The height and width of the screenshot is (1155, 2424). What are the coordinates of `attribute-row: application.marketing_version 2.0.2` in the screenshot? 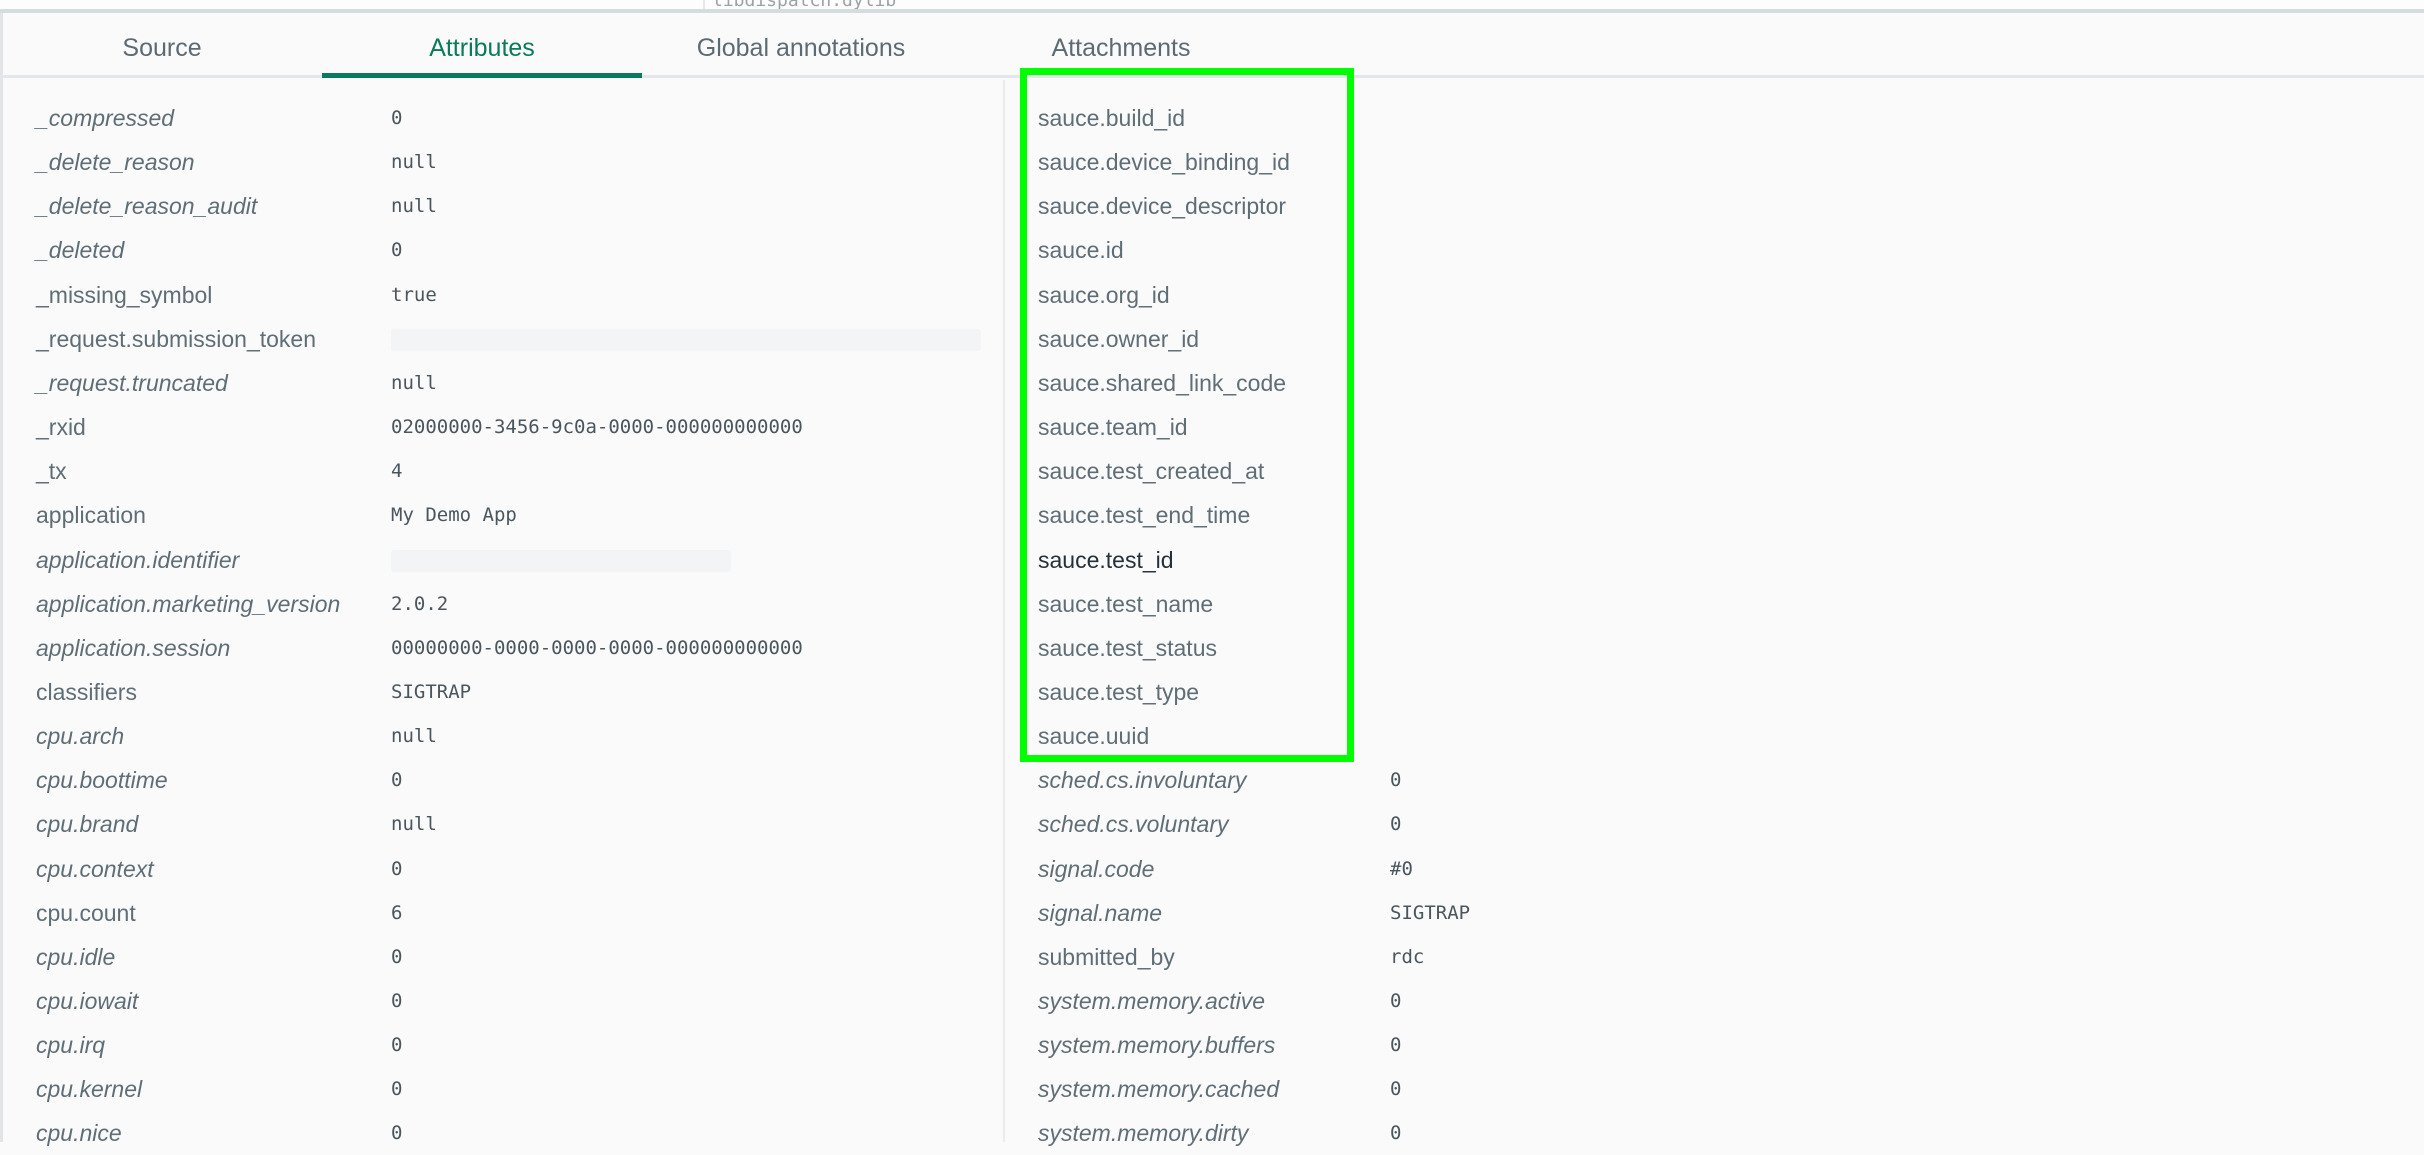 It's located at (516, 604).